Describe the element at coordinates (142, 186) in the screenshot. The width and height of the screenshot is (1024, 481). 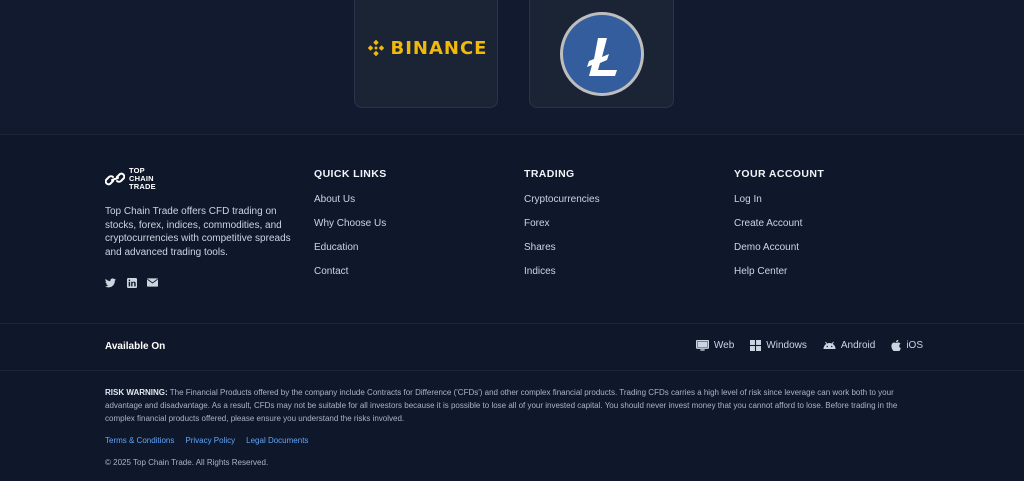
I see `brand-line-3: TRADE` at that location.